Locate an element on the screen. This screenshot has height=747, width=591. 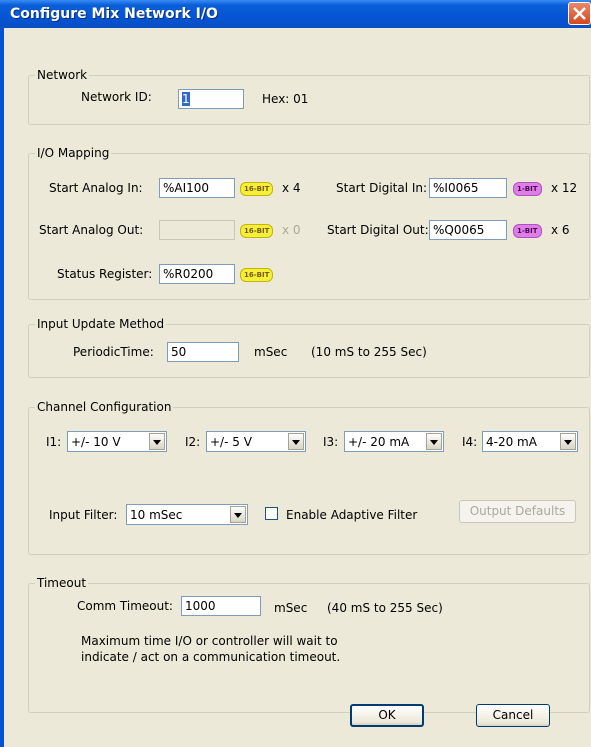
periodic-time-label: PeriodicTime: is located at coordinates (113, 352).